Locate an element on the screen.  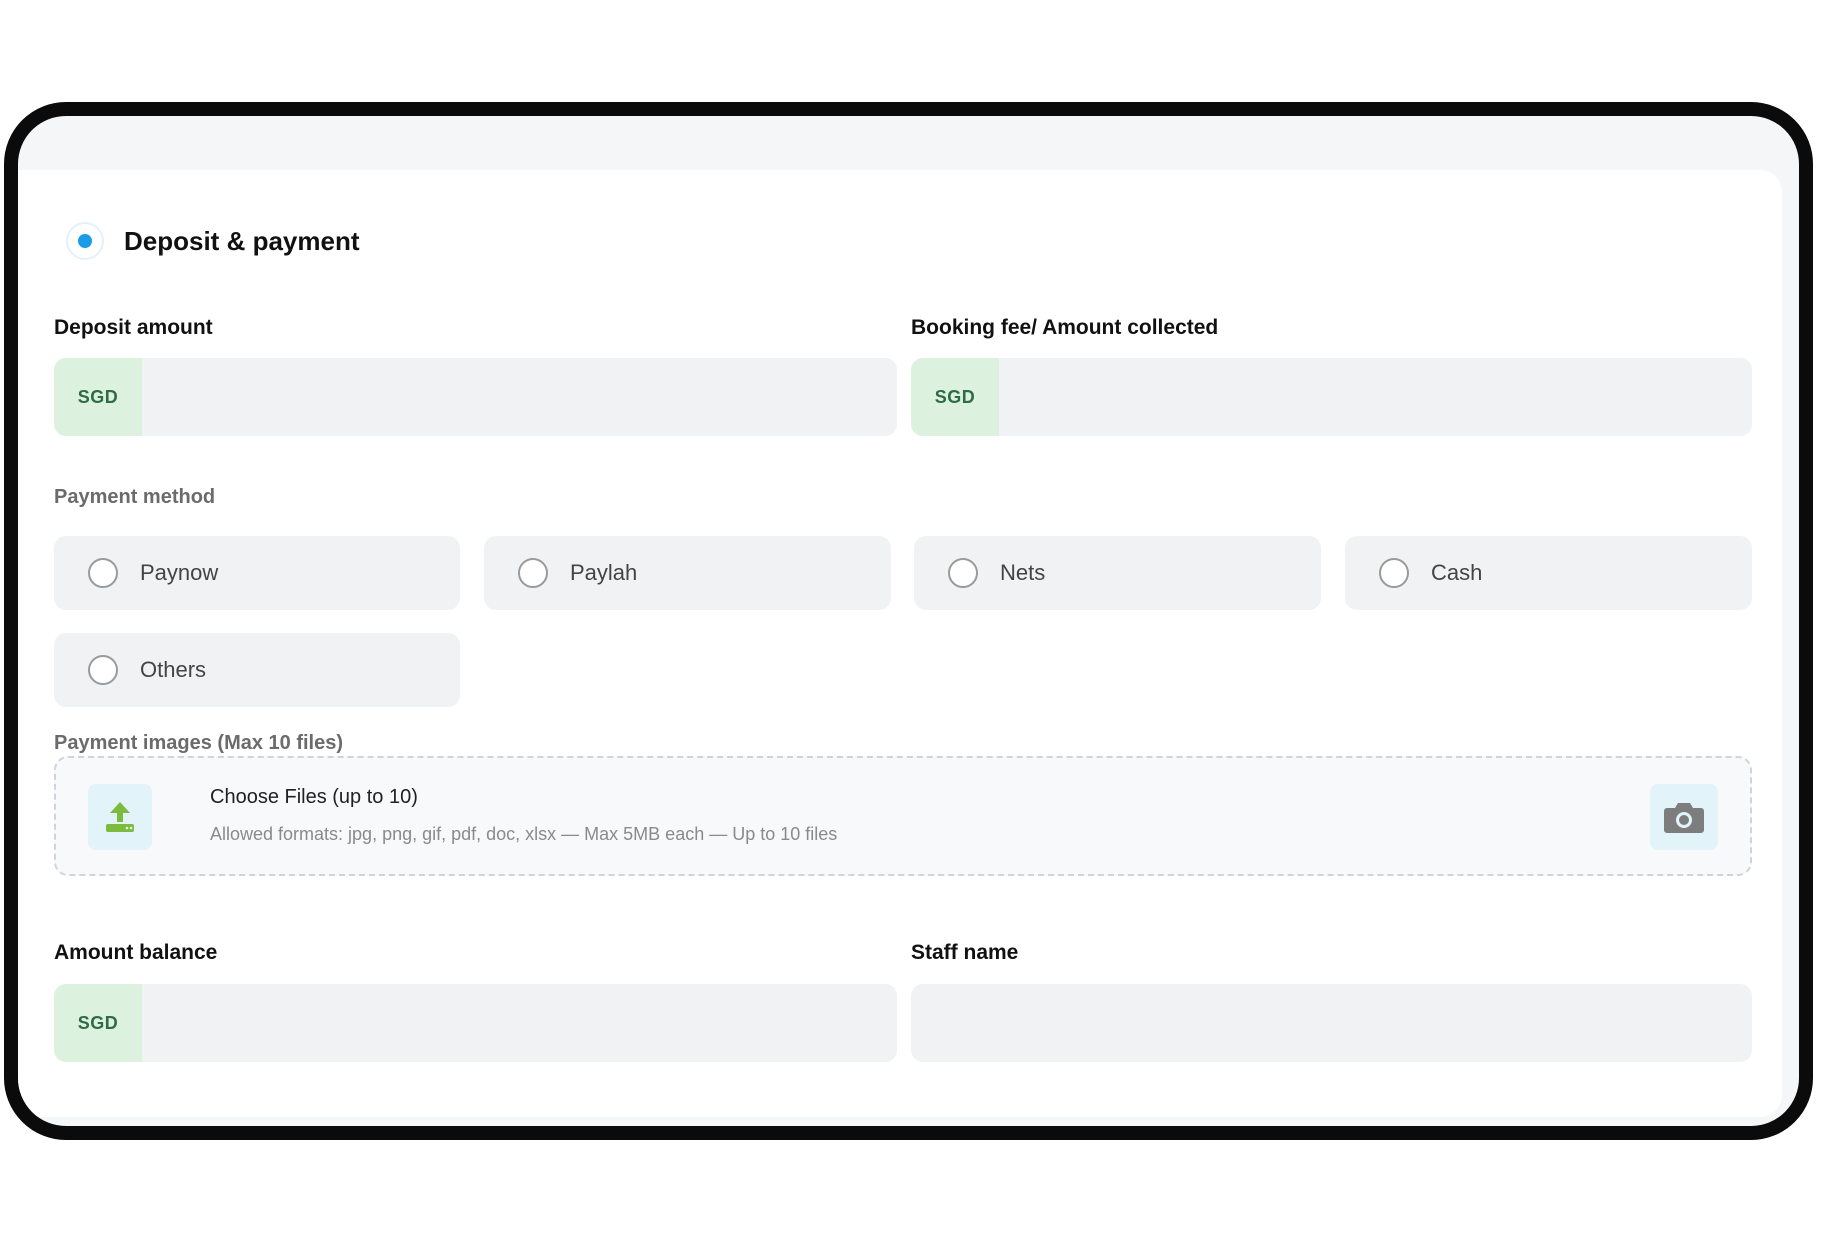
deposit-amount-field is located at coordinates (519, 397).